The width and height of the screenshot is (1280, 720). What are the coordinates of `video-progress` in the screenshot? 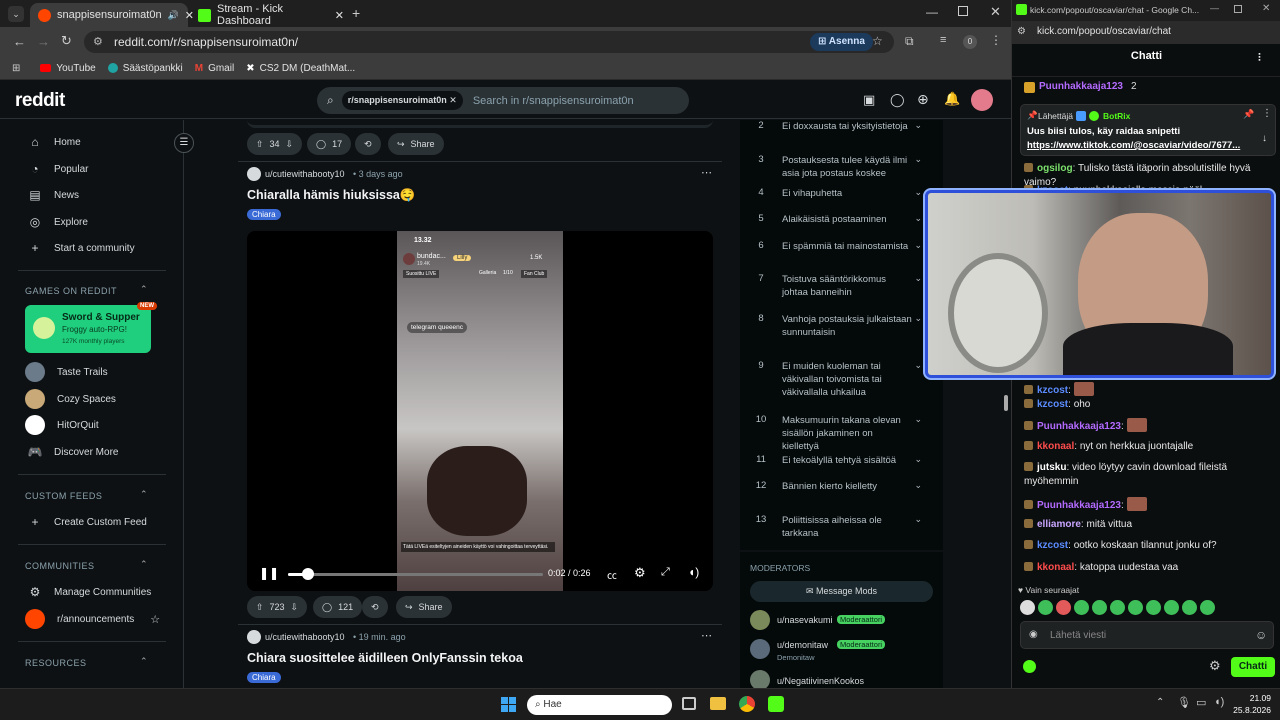 It's located at (415, 574).